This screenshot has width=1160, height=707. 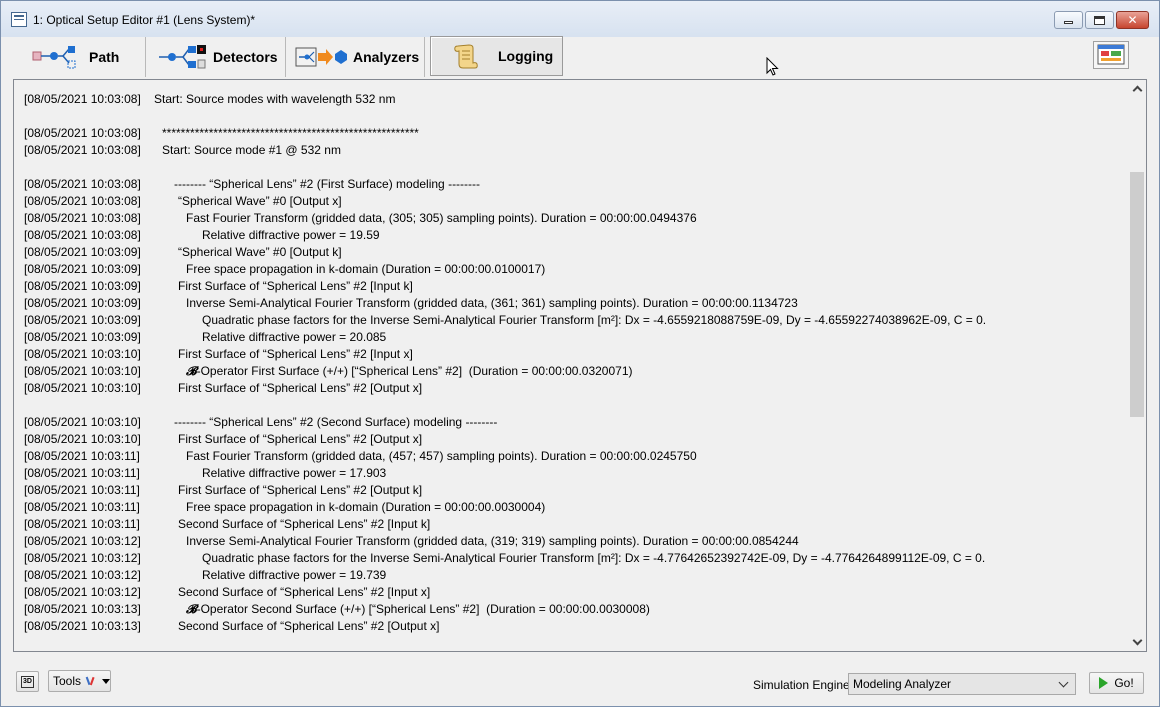 I want to click on log-message: Relative diffractive power = 19.739, so click(x=294, y=575).